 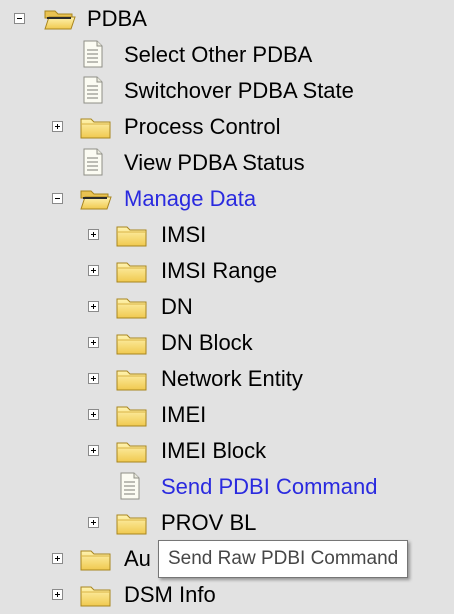 What do you see at coordinates (19, 18) in the screenshot?
I see `collapse-toggle-pdba` at bounding box center [19, 18].